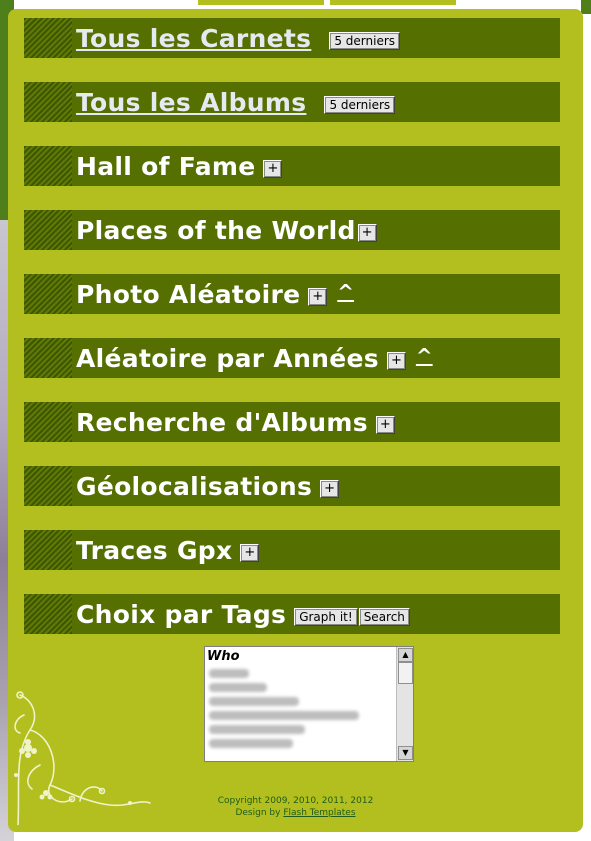 This screenshot has height=841, width=591. I want to click on menu-bar-random-by-year: Aléatoire par Années + ^, so click(292, 358).